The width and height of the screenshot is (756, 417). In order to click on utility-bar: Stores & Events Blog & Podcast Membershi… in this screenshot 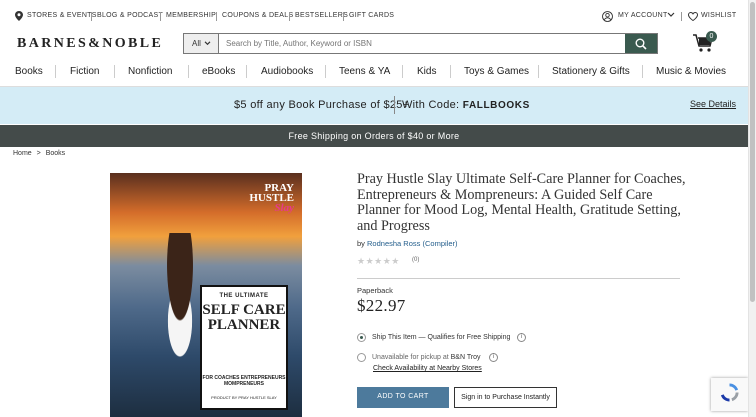, I will do `click(374, 17)`.